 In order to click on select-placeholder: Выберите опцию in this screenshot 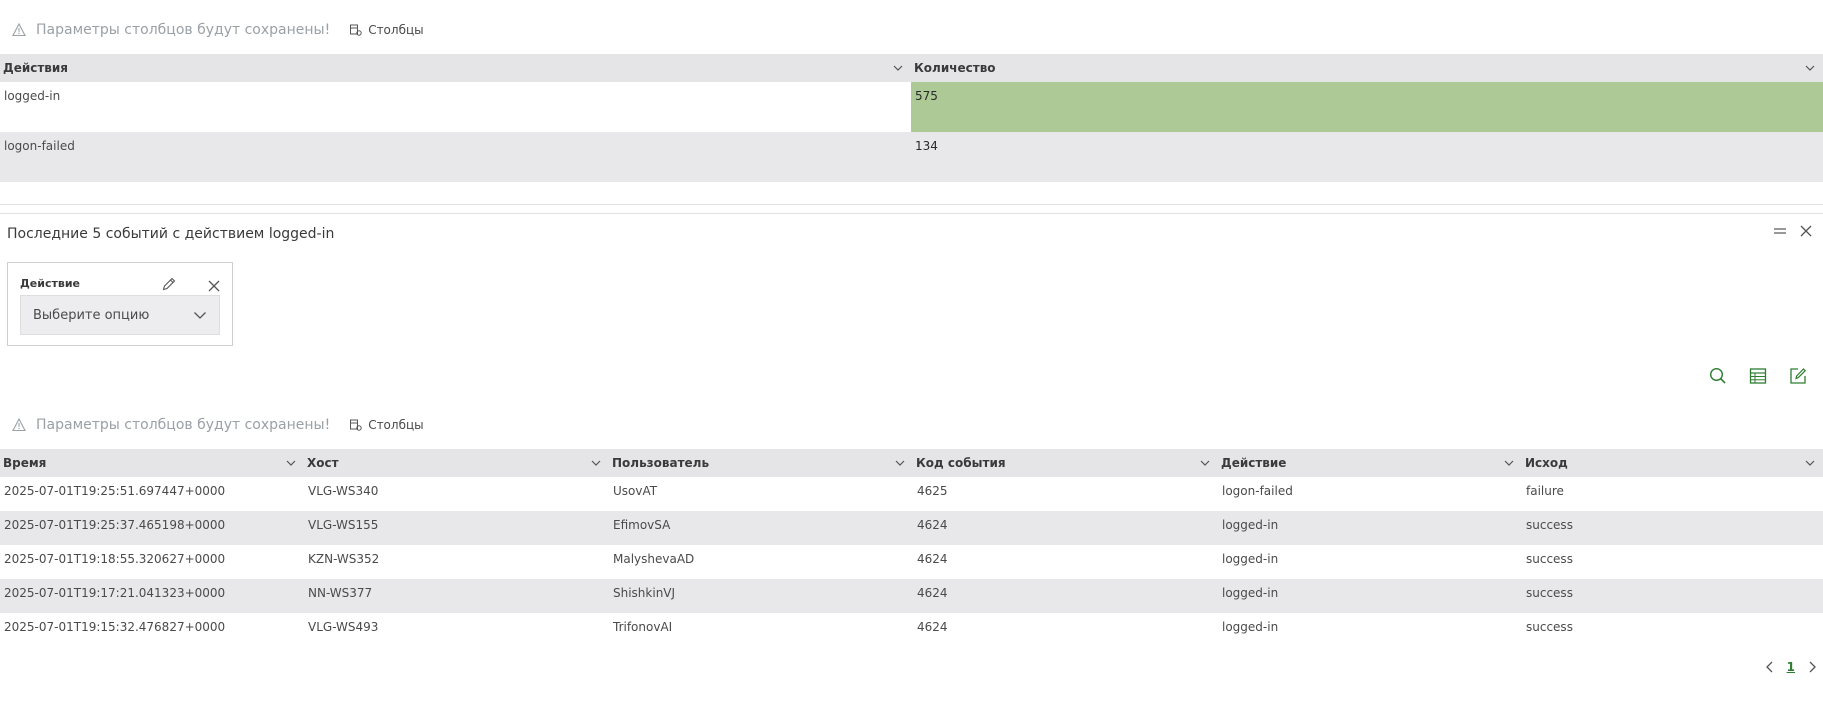, I will do `click(91, 315)`.